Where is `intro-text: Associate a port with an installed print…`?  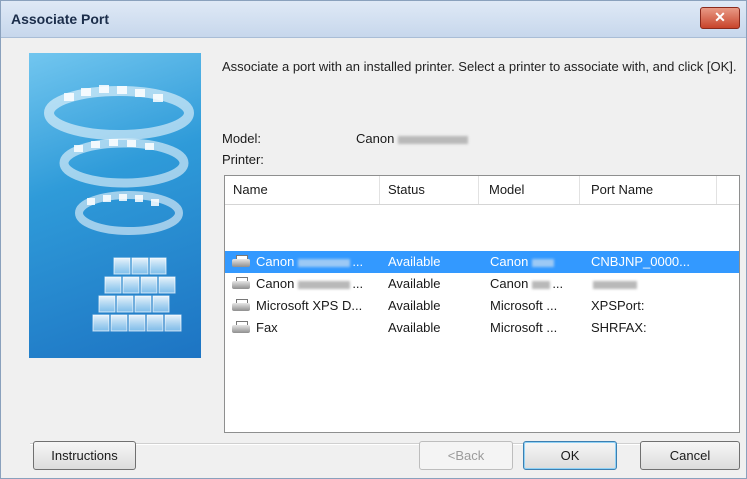
intro-text: Associate a port with an installed print… is located at coordinates (479, 66).